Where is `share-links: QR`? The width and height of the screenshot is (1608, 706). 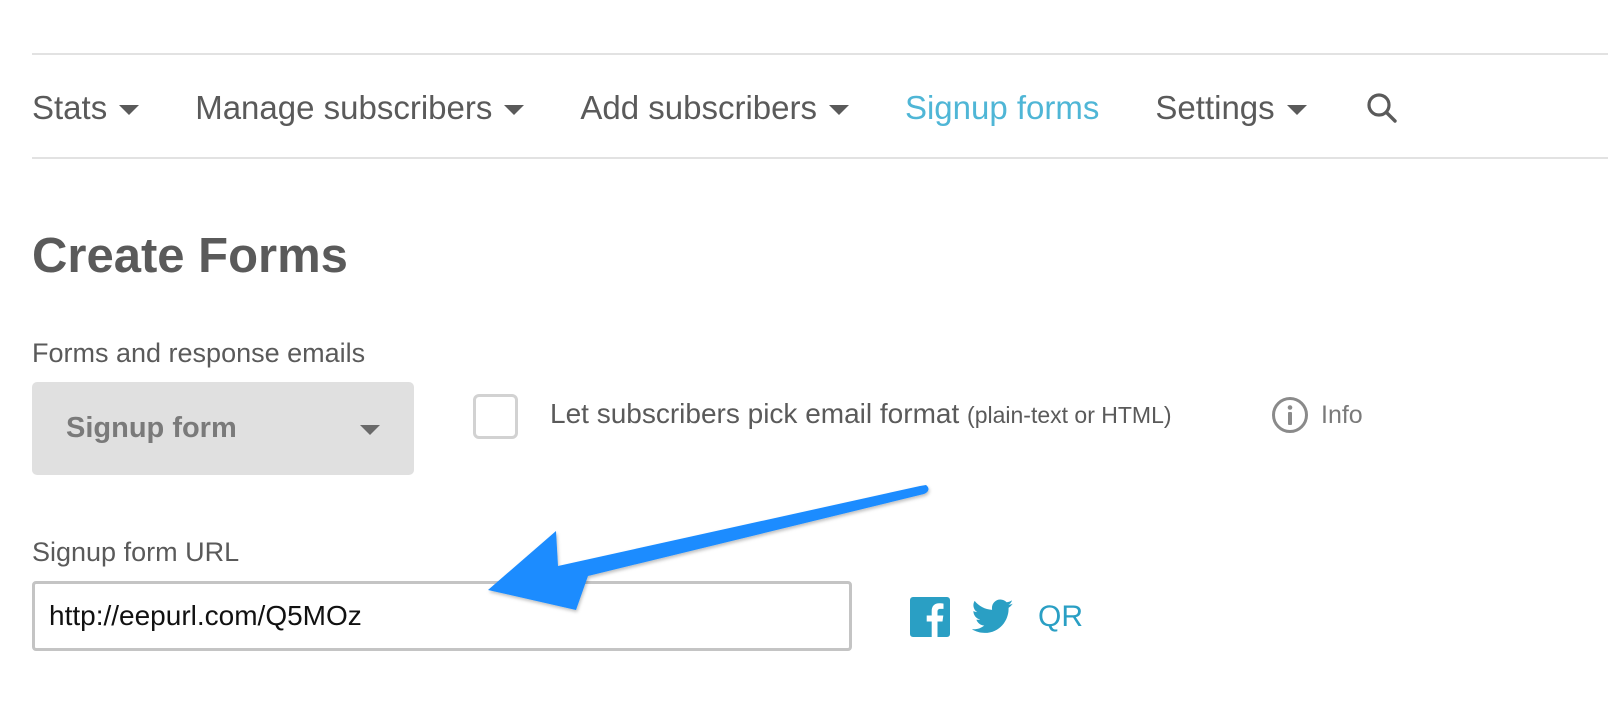 share-links: QR is located at coordinates (996, 617).